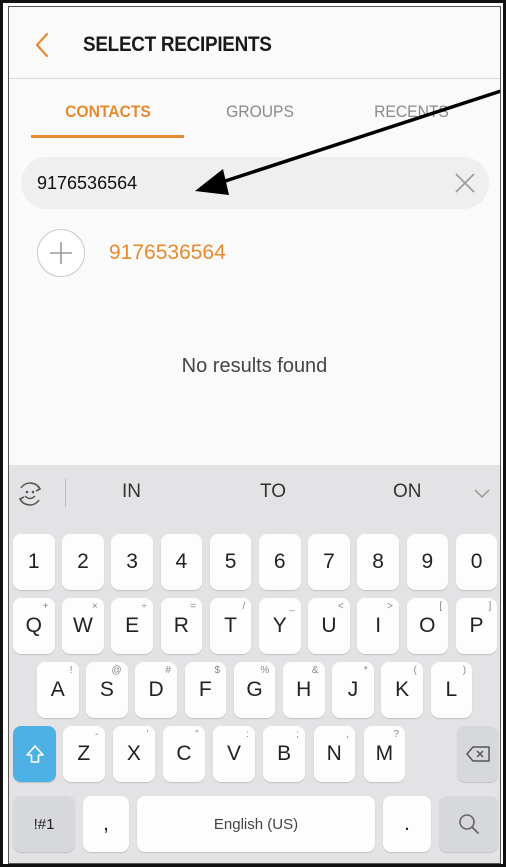 This screenshot has width=506, height=867. I want to click on key-9: 9, so click(427, 562).